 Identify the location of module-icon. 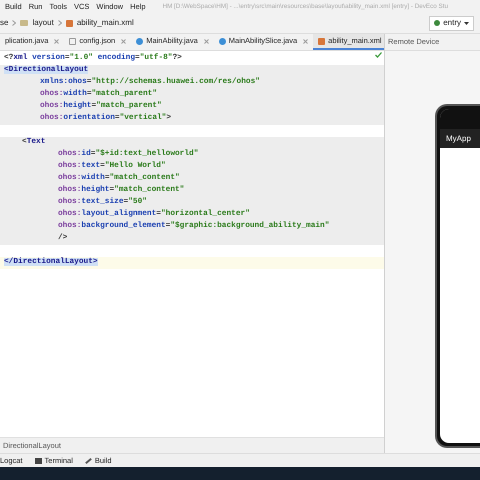
(437, 23).